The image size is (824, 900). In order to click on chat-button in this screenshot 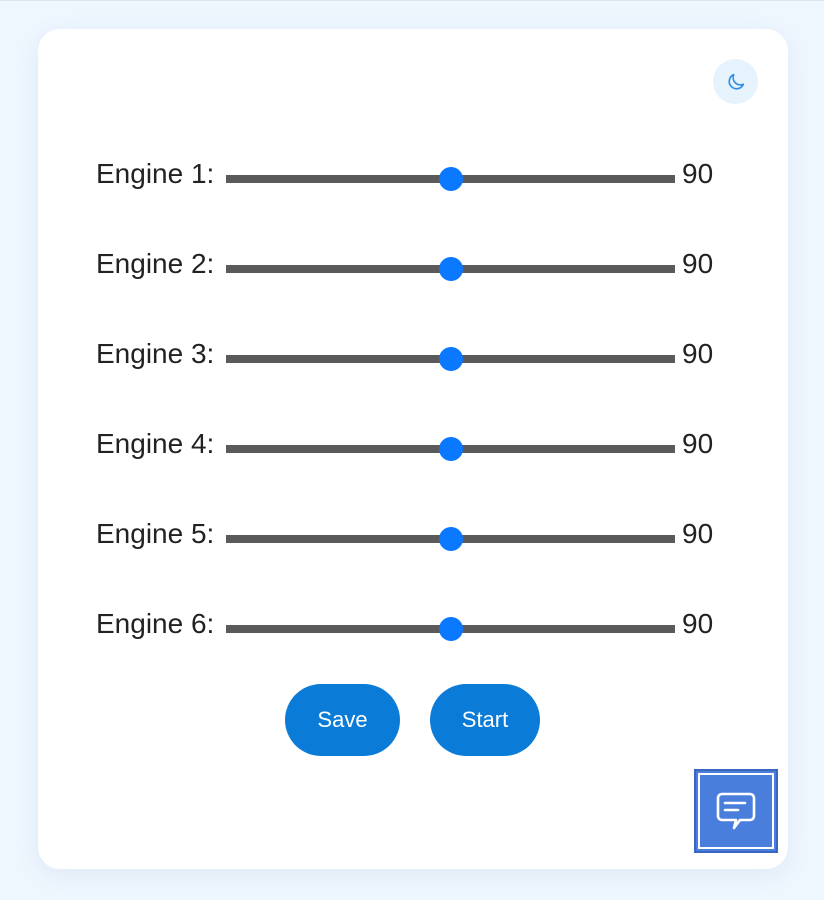, I will do `click(736, 811)`.